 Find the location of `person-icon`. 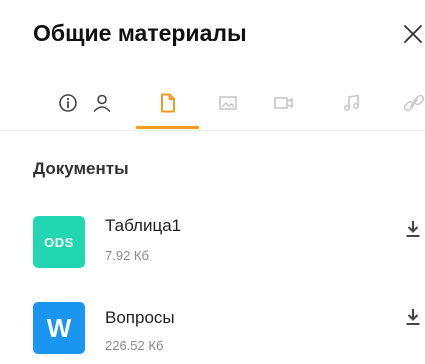

person-icon is located at coordinates (102, 103).